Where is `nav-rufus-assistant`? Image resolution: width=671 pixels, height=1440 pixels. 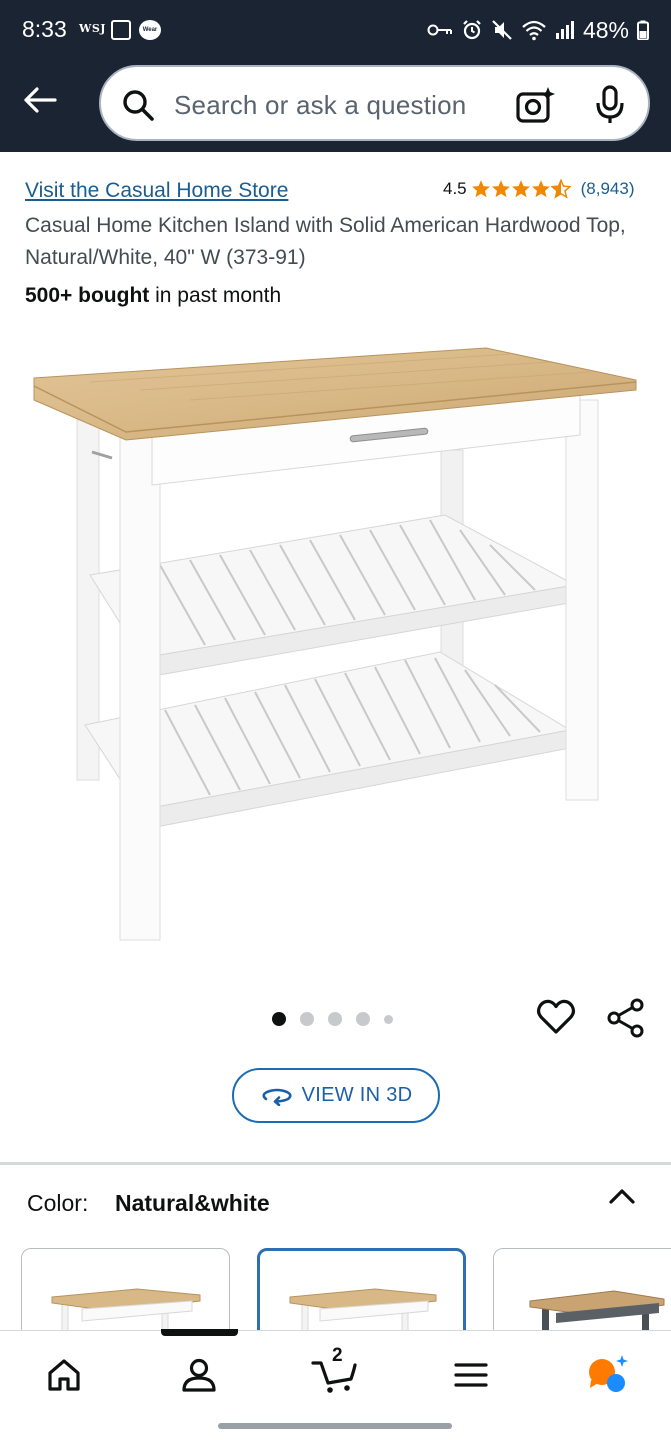
nav-rufus-assistant is located at coordinates (608, 1375).